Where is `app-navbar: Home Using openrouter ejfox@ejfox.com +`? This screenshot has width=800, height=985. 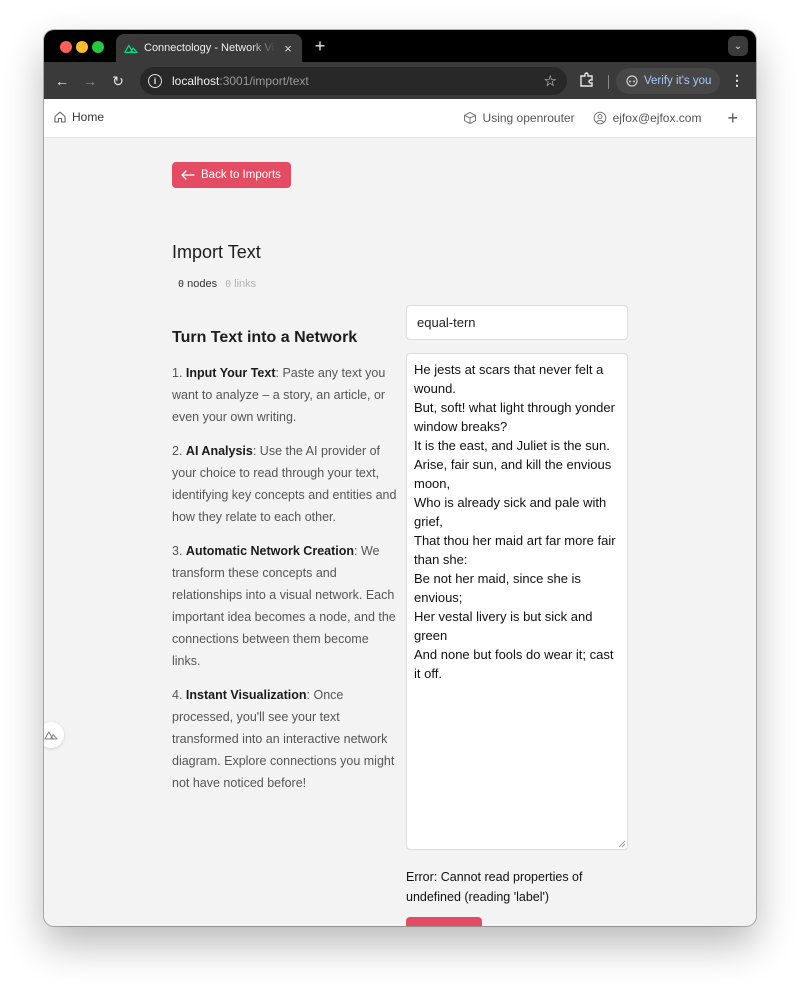 app-navbar: Home Using openrouter ejfox@ejfox.com + is located at coordinates (400, 118).